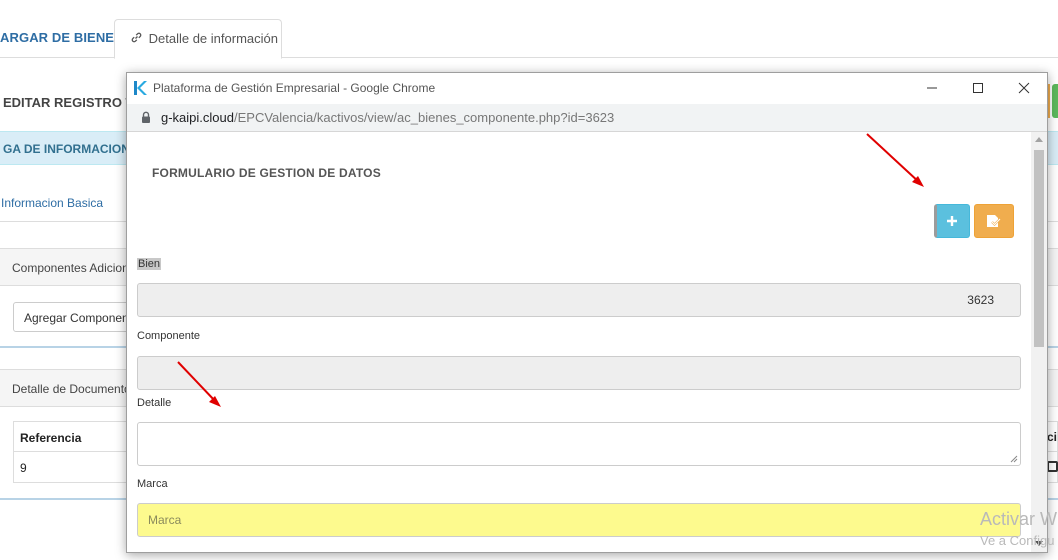 The width and height of the screenshot is (1058, 560). Describe the element at coordinates (152, 484) in the screenshot. I see `marca-label: Marca` at that location.